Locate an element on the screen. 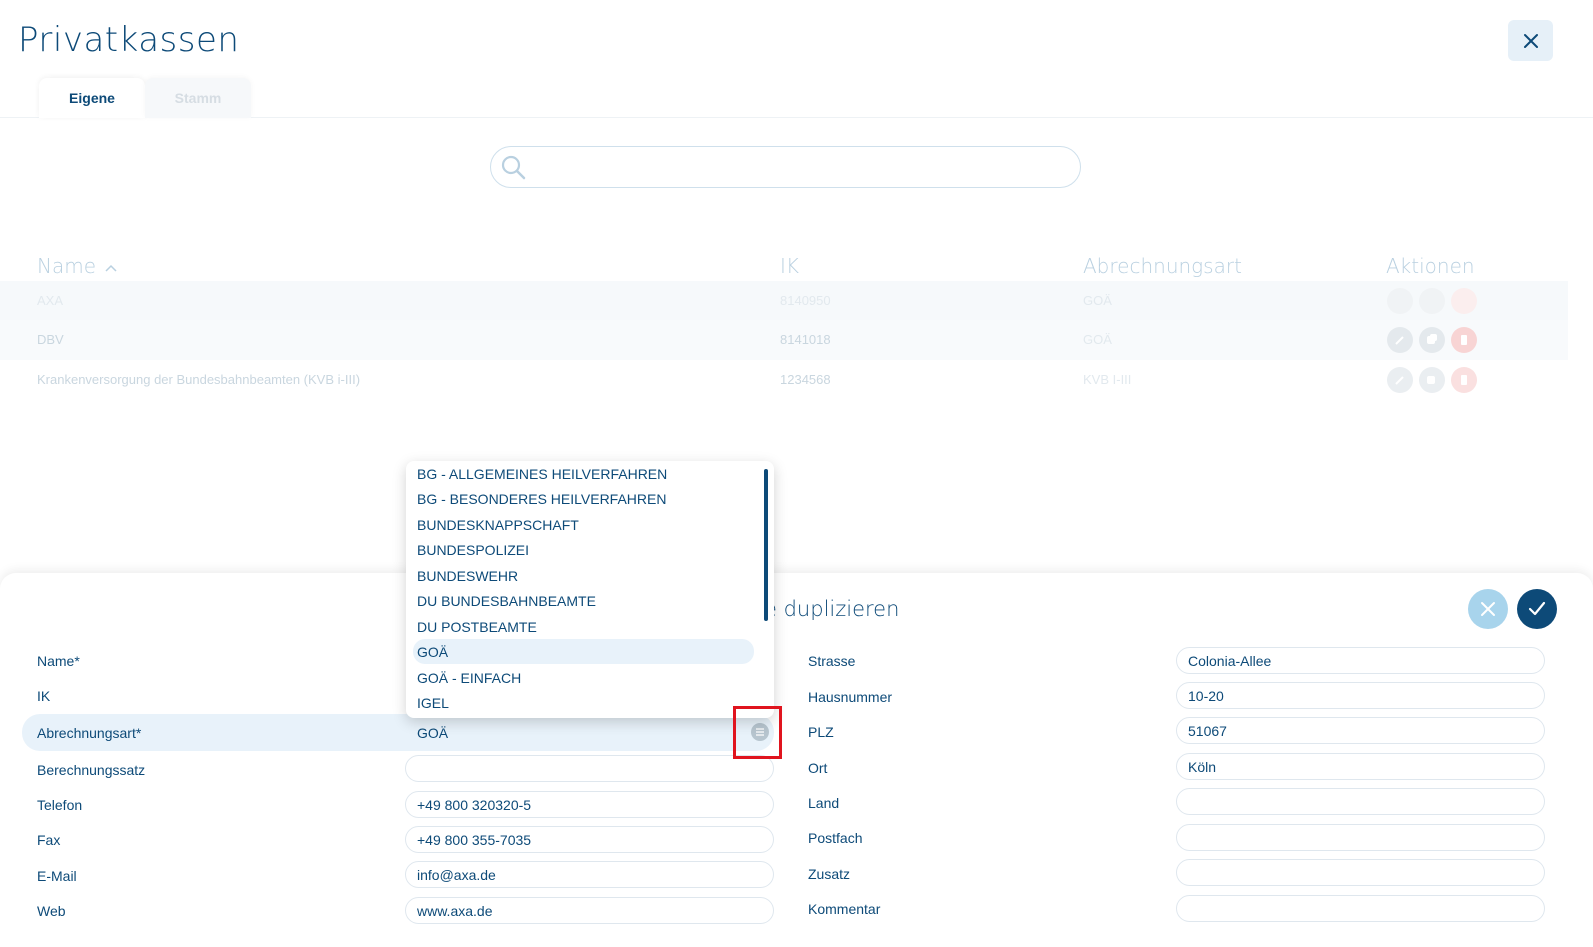  panel-title: e duplizieren is located at coordinates (832, 609).